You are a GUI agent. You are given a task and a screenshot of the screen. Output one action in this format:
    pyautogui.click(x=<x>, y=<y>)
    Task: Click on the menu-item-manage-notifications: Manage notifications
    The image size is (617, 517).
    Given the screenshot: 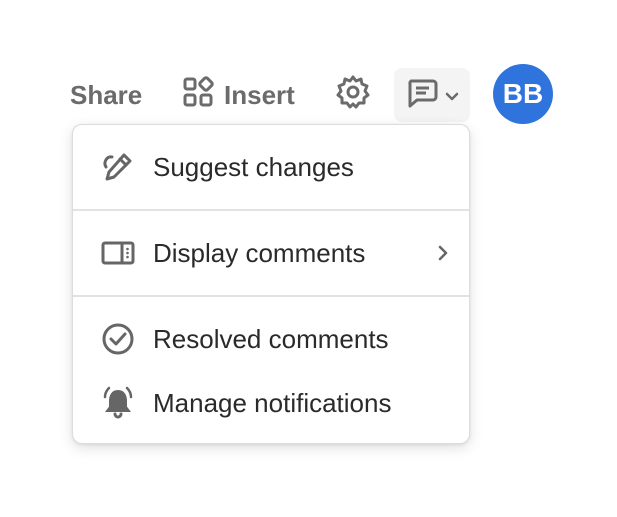 What is the action you would take?
    pyautogui.click(x=271, y=403)
    